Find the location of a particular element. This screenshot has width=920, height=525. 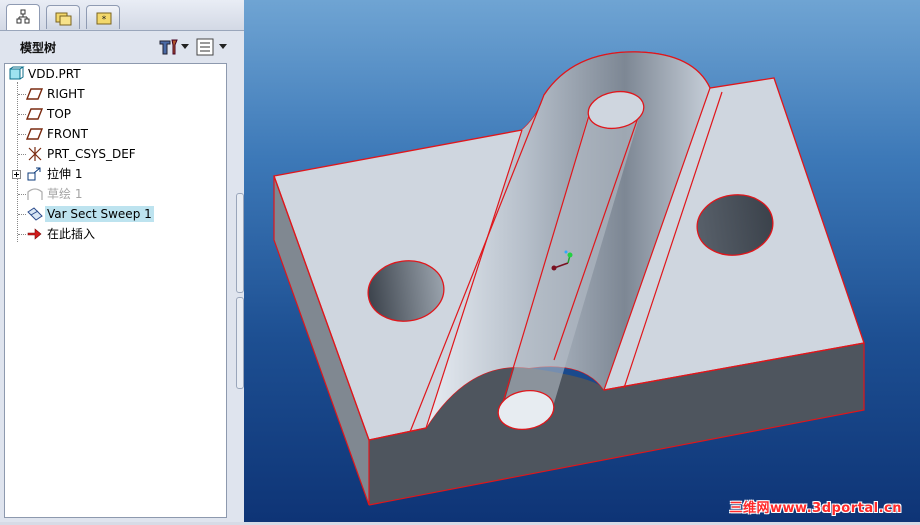

tree-item-label: RIGHT is located at coordinates (66, 94).